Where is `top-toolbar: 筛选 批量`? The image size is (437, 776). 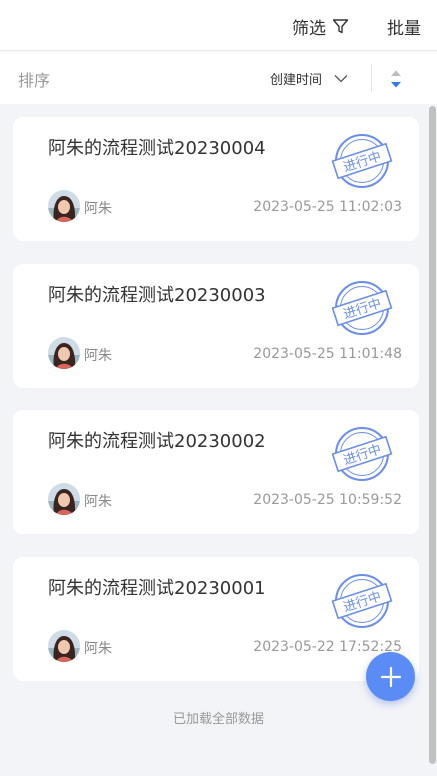 top-toolbar: 筛选 批量 is located at coordinates (218, 25).